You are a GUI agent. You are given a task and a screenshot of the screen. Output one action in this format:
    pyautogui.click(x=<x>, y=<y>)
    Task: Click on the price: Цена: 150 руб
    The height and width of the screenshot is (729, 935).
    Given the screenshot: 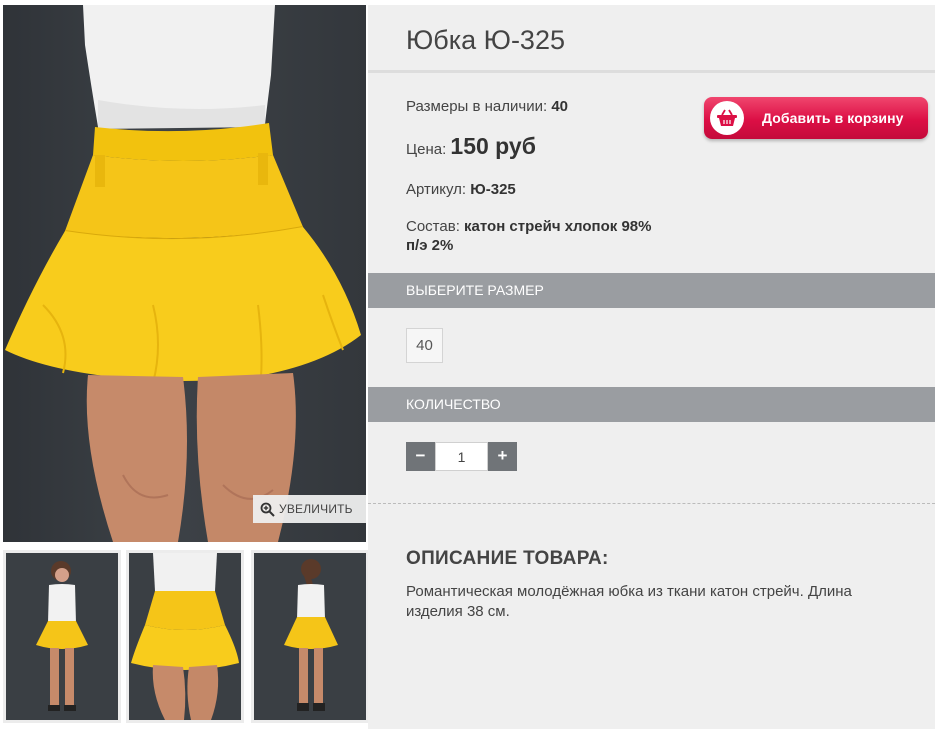 What is the action you would take?
    pyautogui.click(x=471, y=146)
    